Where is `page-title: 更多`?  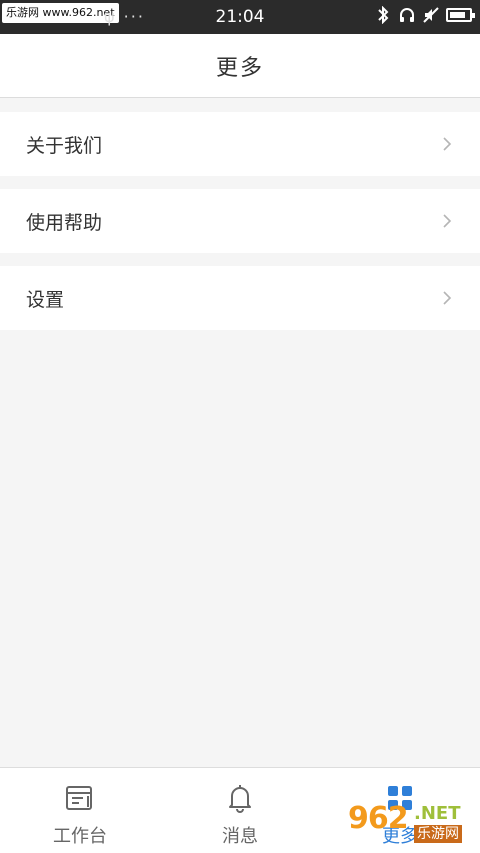 page-title: 更多 is located at coordinates (239, 68).